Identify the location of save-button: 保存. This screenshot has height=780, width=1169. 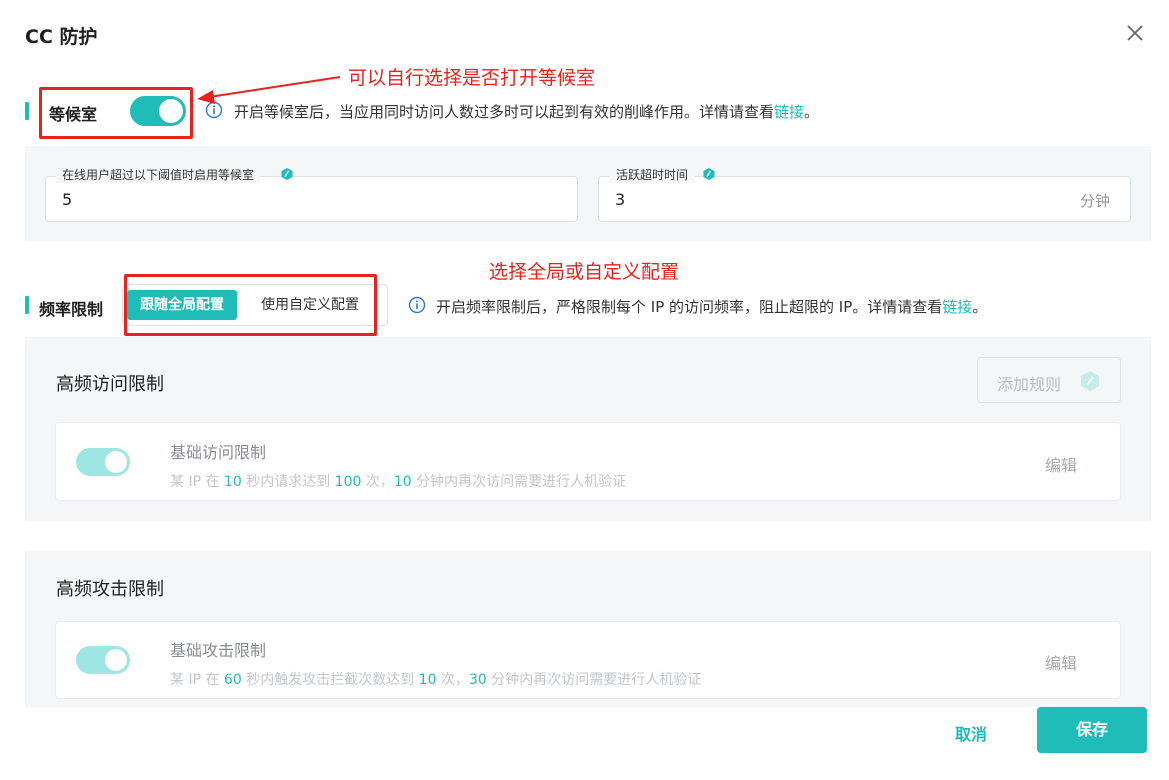
(1092, 730).